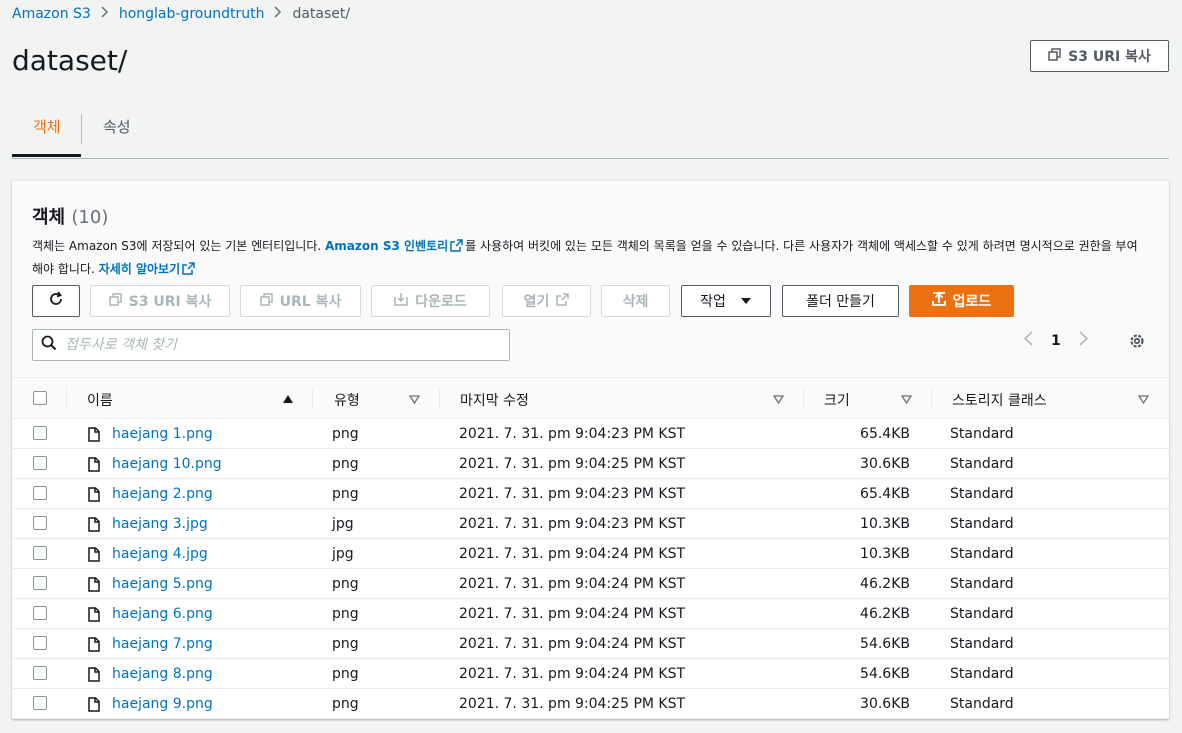 This screenshot has height=733, width=1182. I want to click on tab-properties: 속성, so click(117, 126).